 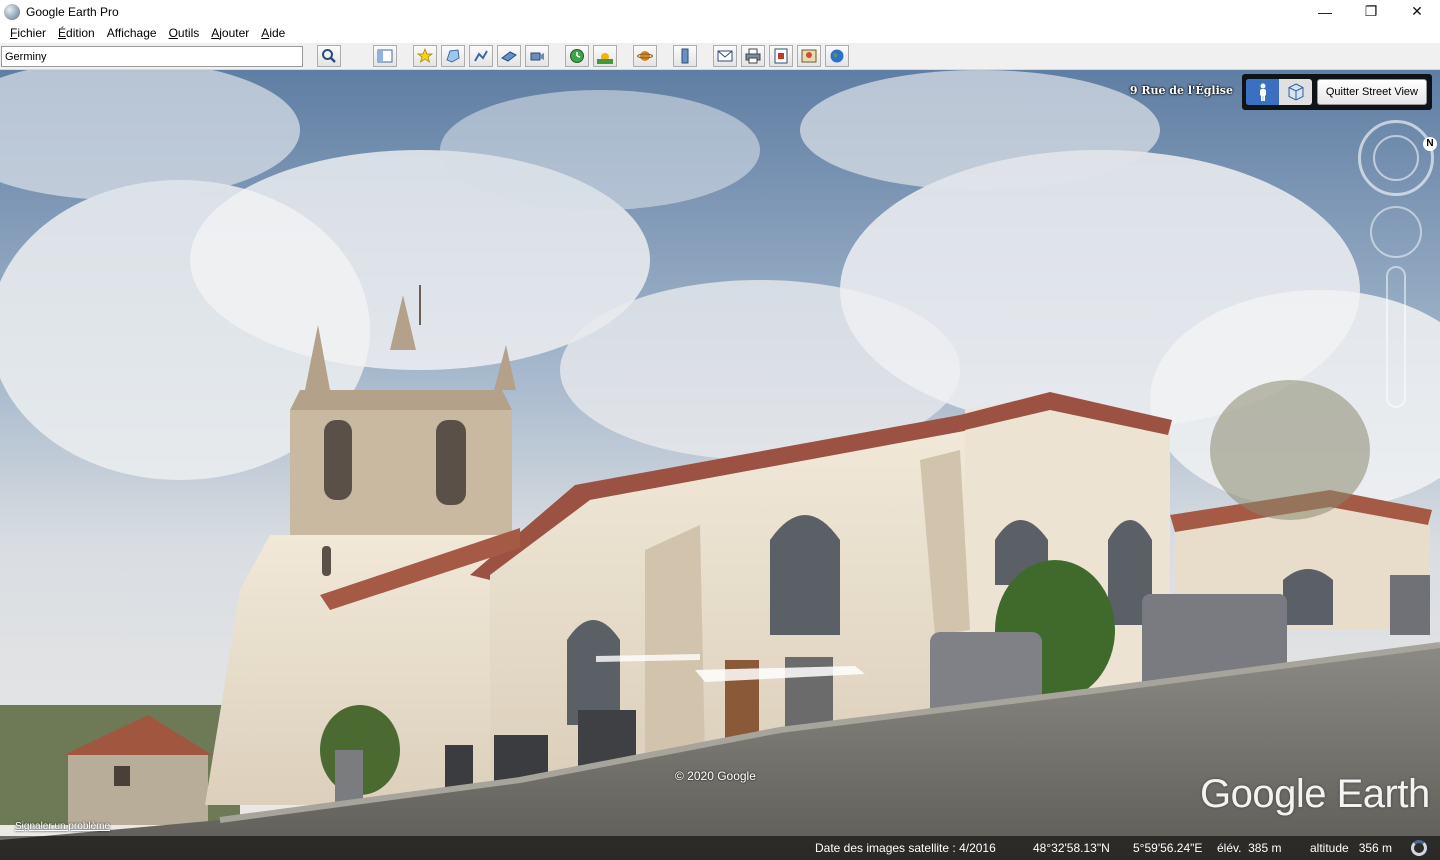 I want to click on street-view-controls: Quitter Street View, so click(x=1337, y=92).